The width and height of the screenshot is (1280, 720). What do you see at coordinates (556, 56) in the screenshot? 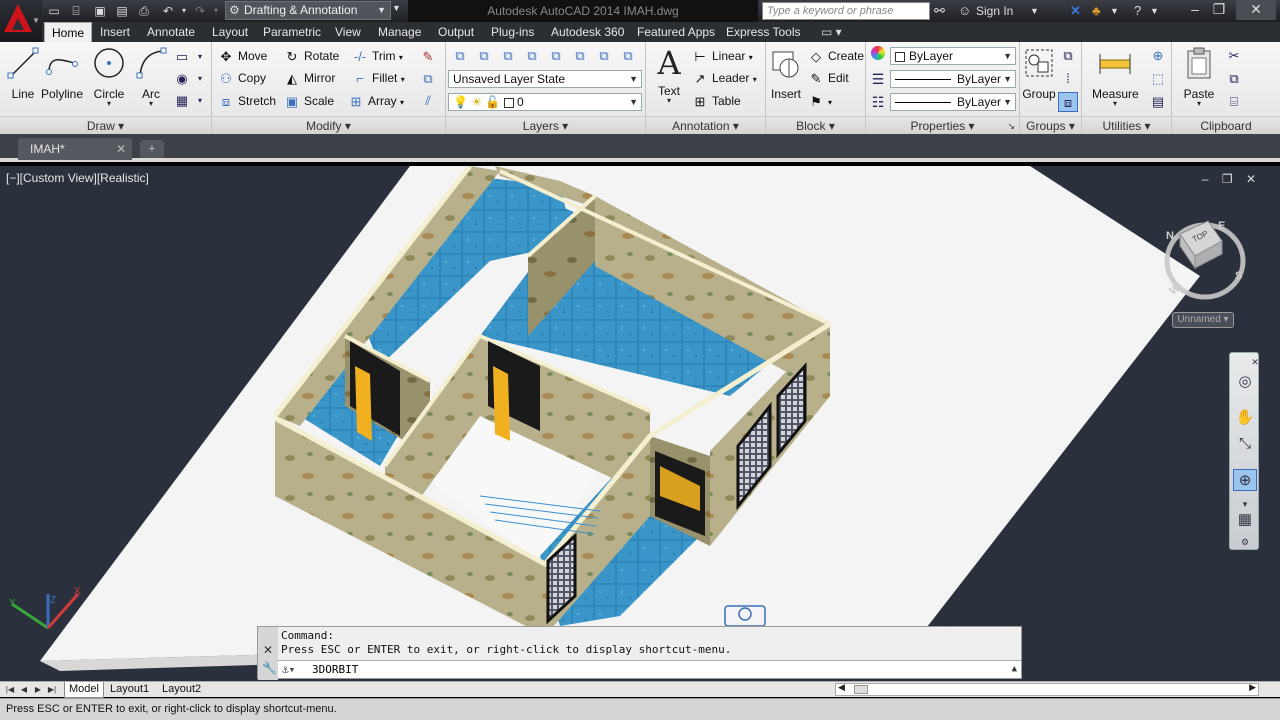
I see `layer-lock-icon: ⧉` at bounding box center [556, 56].